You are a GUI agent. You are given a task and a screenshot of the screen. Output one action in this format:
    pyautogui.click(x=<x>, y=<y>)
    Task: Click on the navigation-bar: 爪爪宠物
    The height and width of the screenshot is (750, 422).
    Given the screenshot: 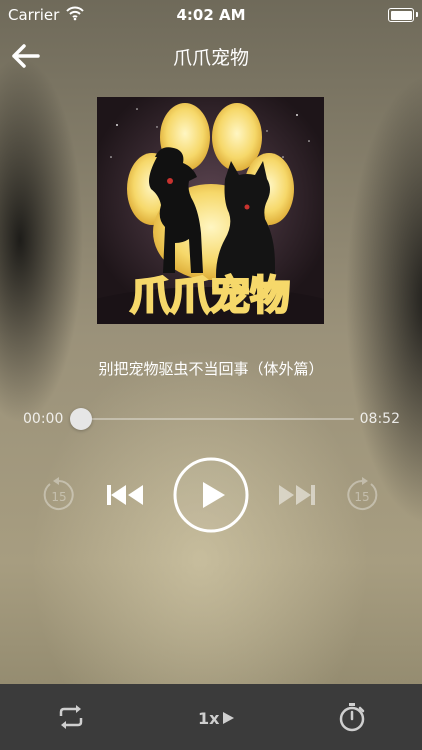 What is the action you would take?
    pyautogui.click(x=211, y=55)
    